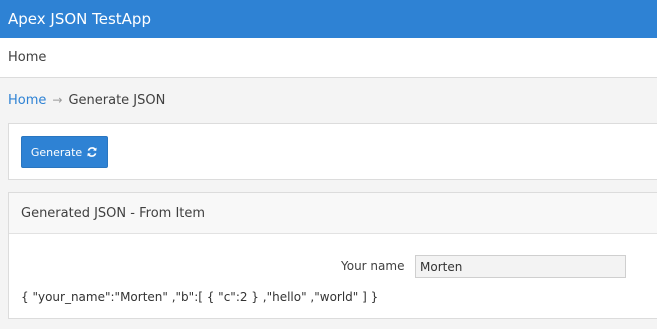 Image resolution: width=657 pixels, height=329 pixels. I want to click on breadcrumb-current: Generate JSON, so click(117, 100).